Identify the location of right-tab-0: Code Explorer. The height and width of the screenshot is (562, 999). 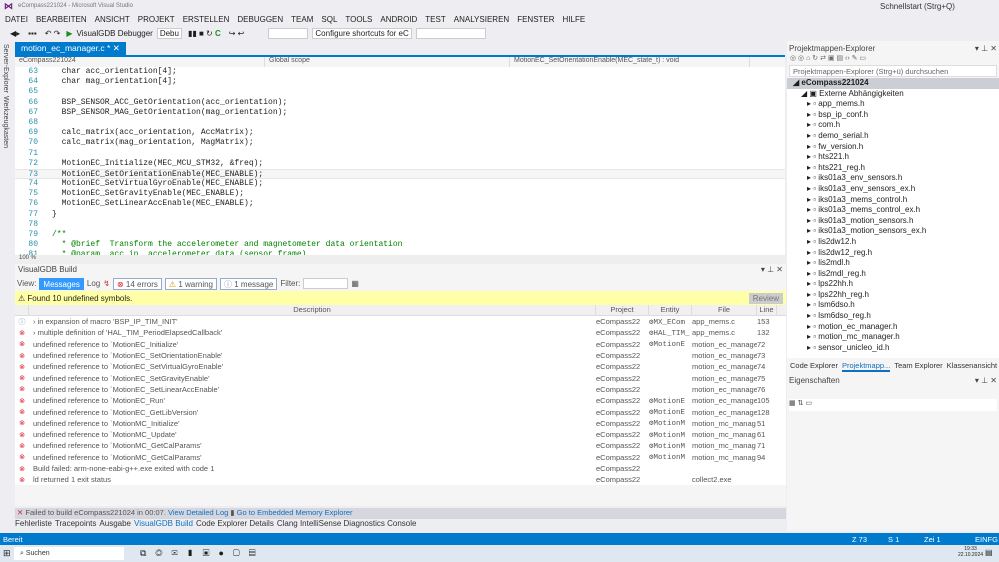
(814, 366).